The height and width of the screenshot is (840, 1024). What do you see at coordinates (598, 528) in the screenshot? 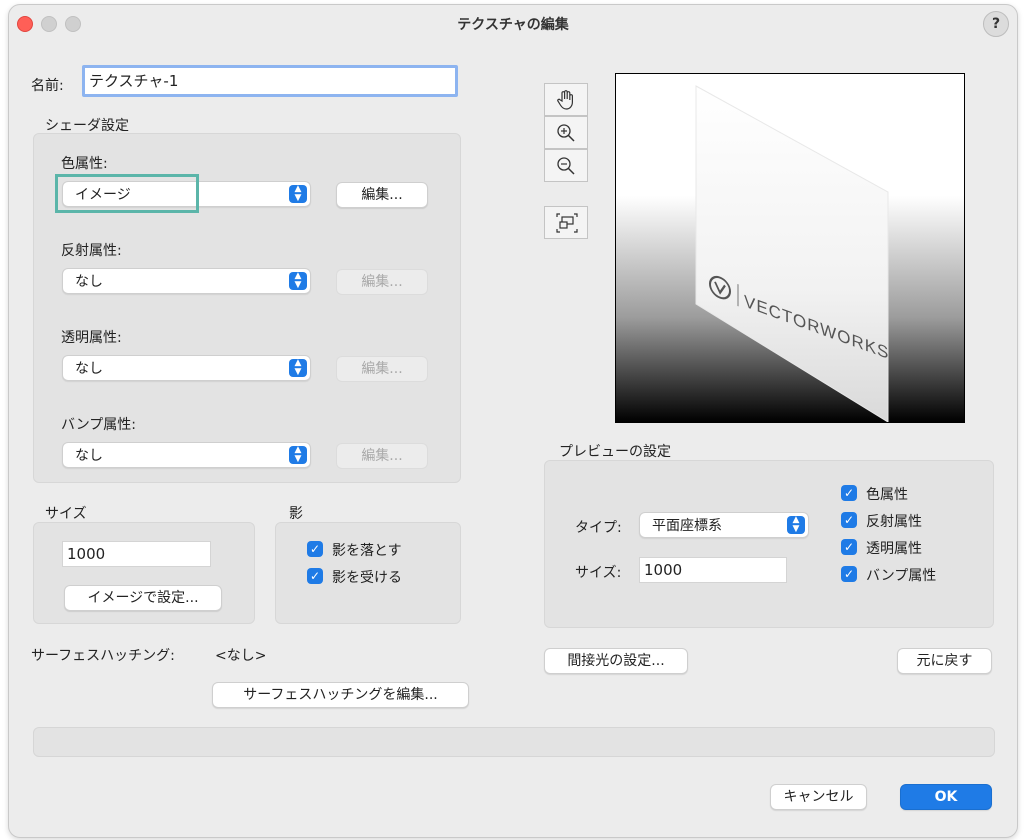
I see `preview-type-label: タイプ:` at bounding box center [598, 528].